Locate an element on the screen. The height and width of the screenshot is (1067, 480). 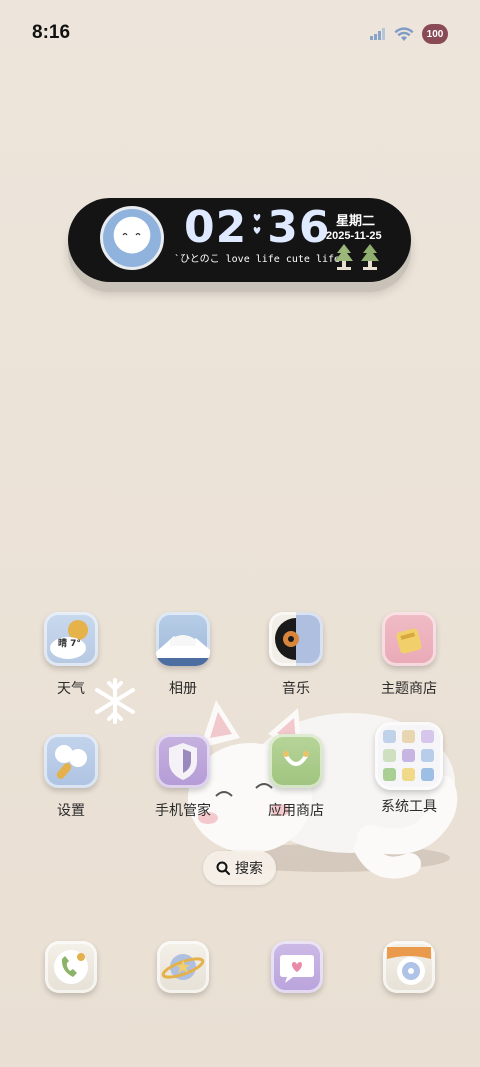
app-music: 音乐 is located at coordinates (296, 655).